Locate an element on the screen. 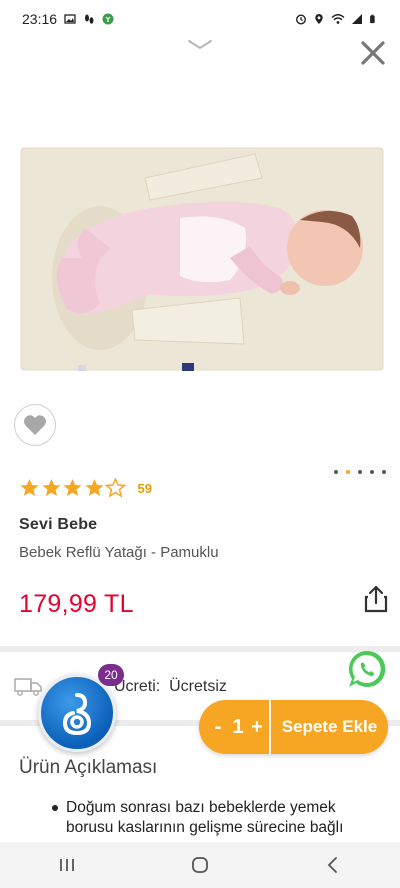 This screenshot has height=888, width=400. brand-logo-button is located at coordinates (77, 713).